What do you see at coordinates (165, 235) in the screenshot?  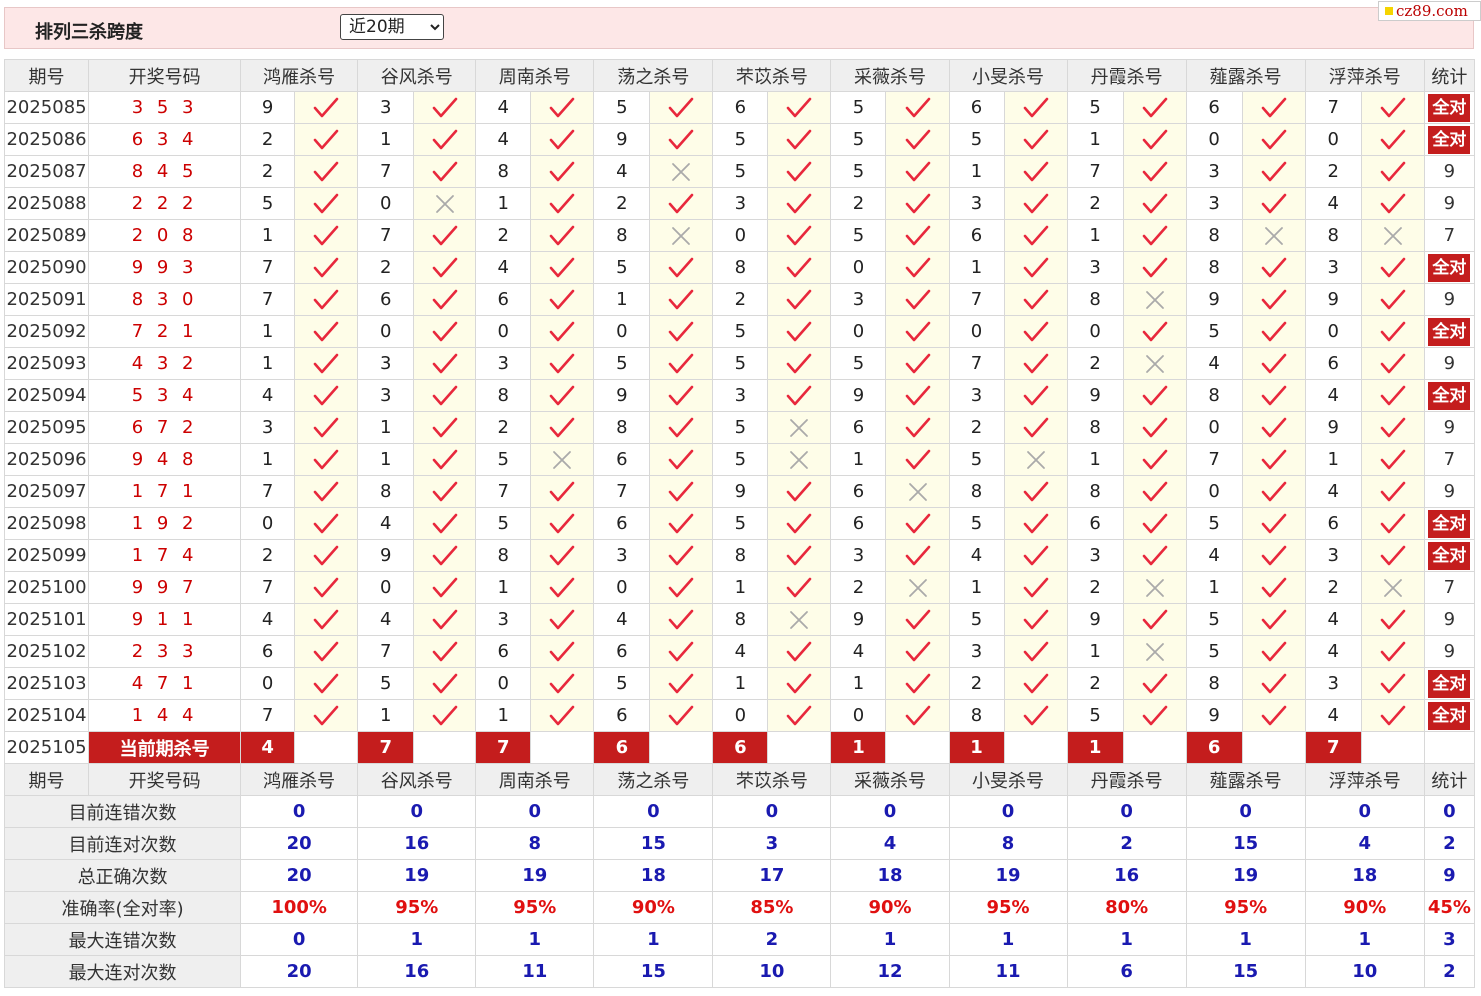 I see `draw-number-cell: 2 0 8` at bounding box center [165, 235].